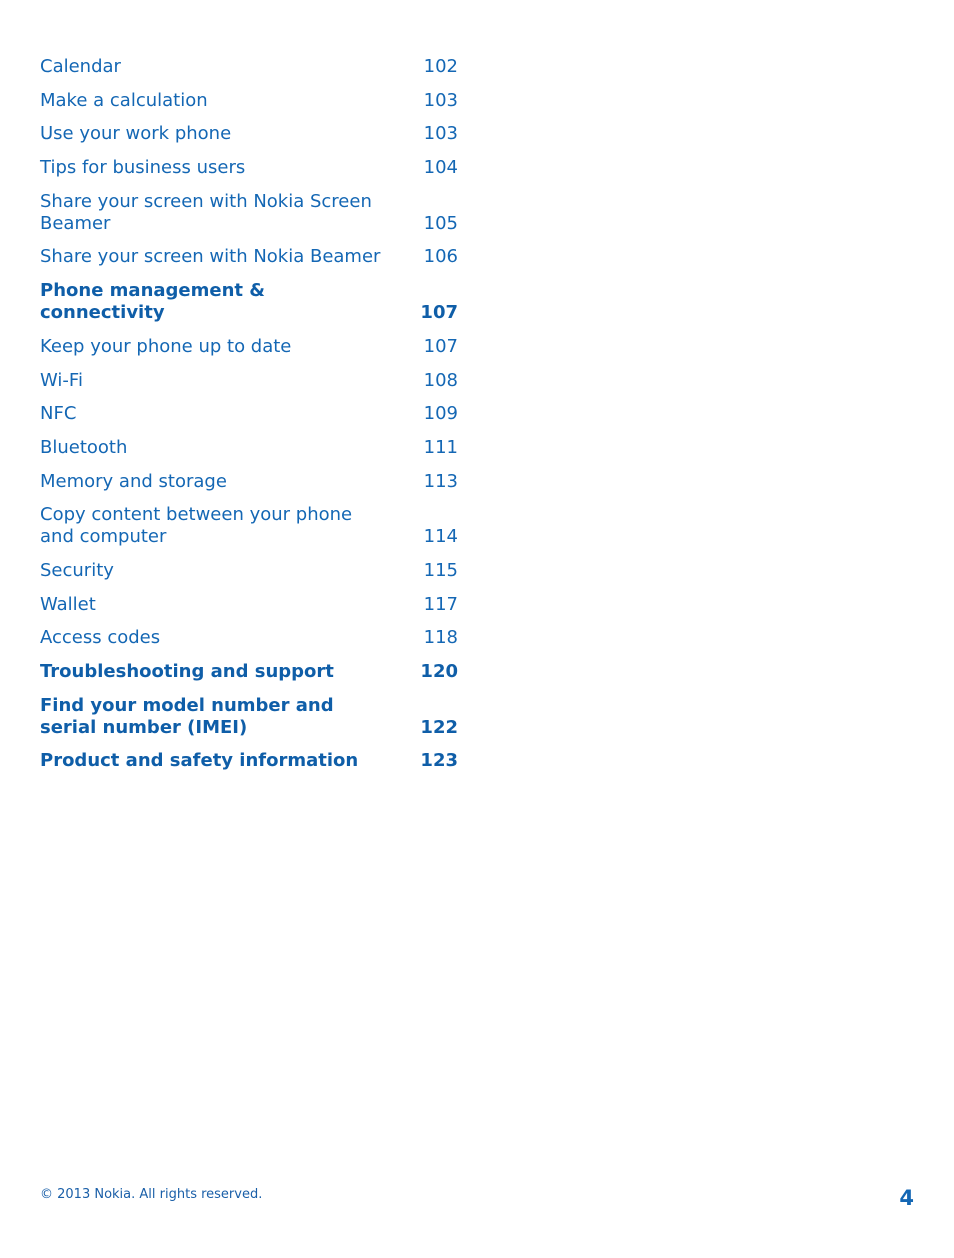  What do you see at coordinates (438, 638) in the screenshot?
I see `toc-entry-page: 118` at bounding box center [438, 638].